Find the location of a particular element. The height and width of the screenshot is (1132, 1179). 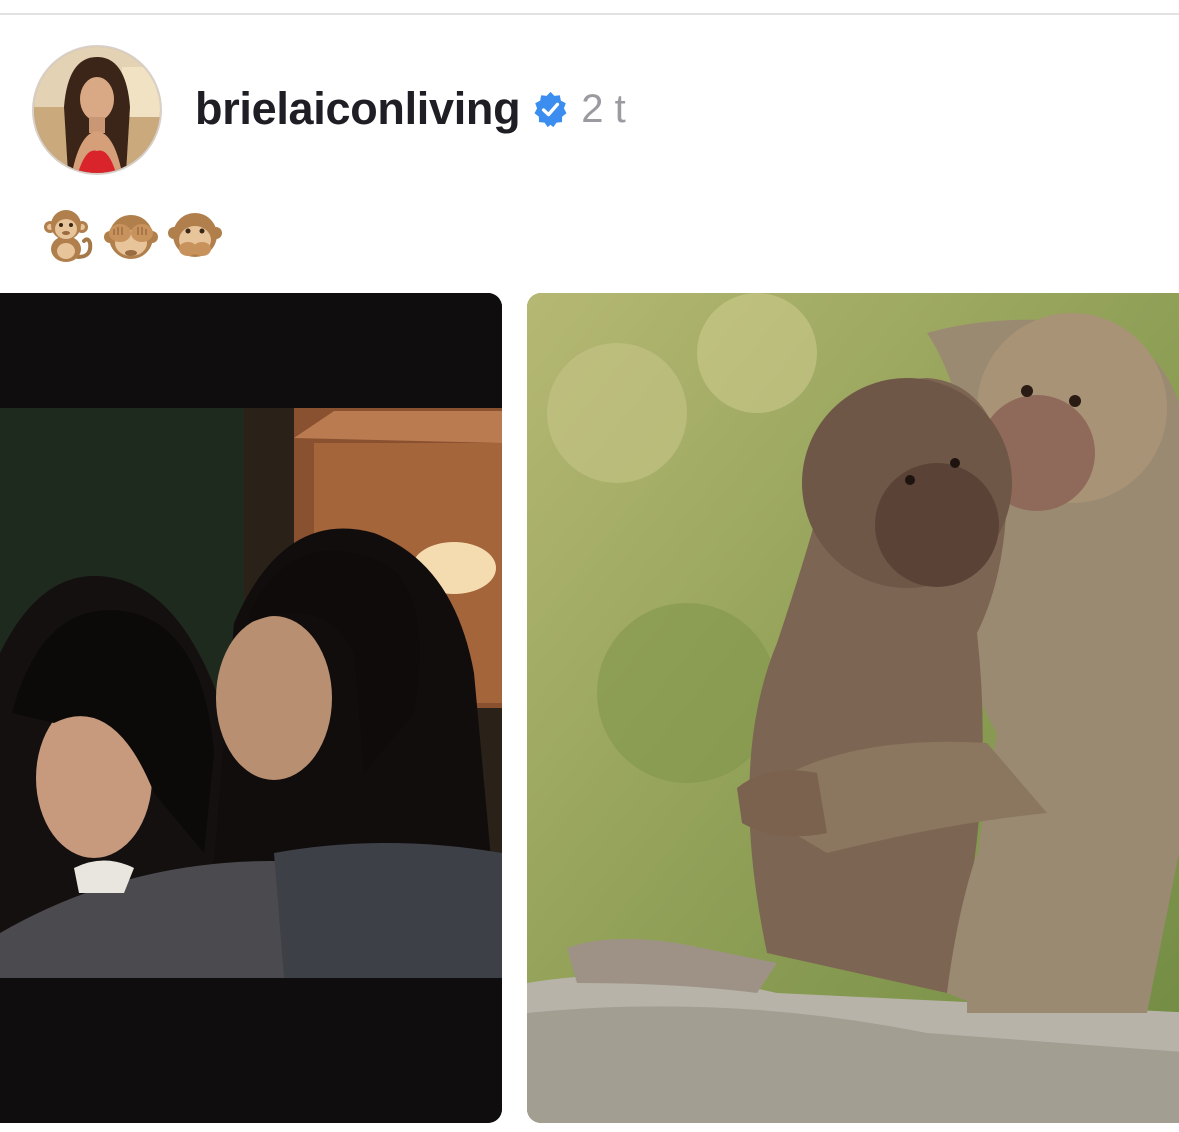

avatar is located at coordinates (97, 110).